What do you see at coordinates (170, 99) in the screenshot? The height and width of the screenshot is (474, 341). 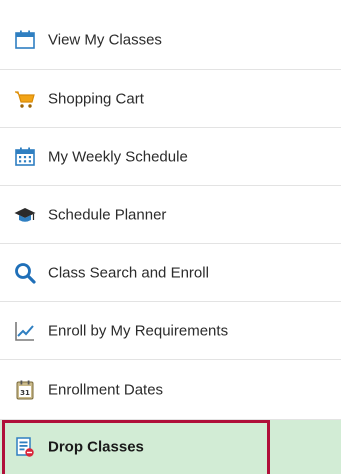 I see `nav-item-shopping-cart: Shopping Cart` at bounding box center [170, 99].